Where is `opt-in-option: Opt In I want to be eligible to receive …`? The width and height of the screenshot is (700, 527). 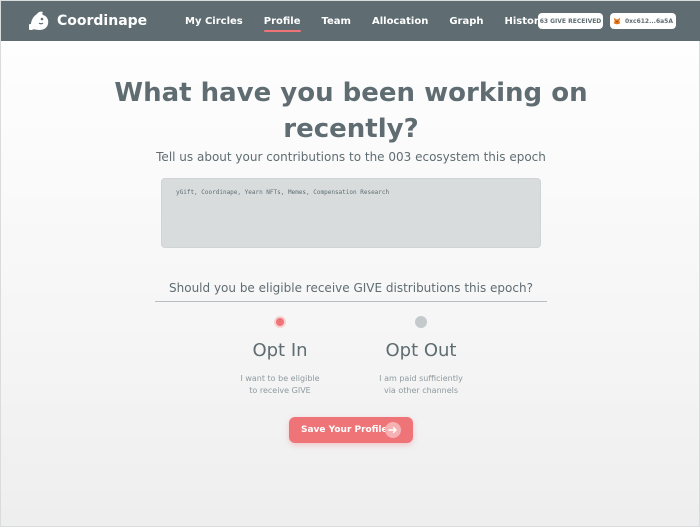 opt-in-option: Opt In I want to be eligible to receive … is located at coordinates (280, 356).